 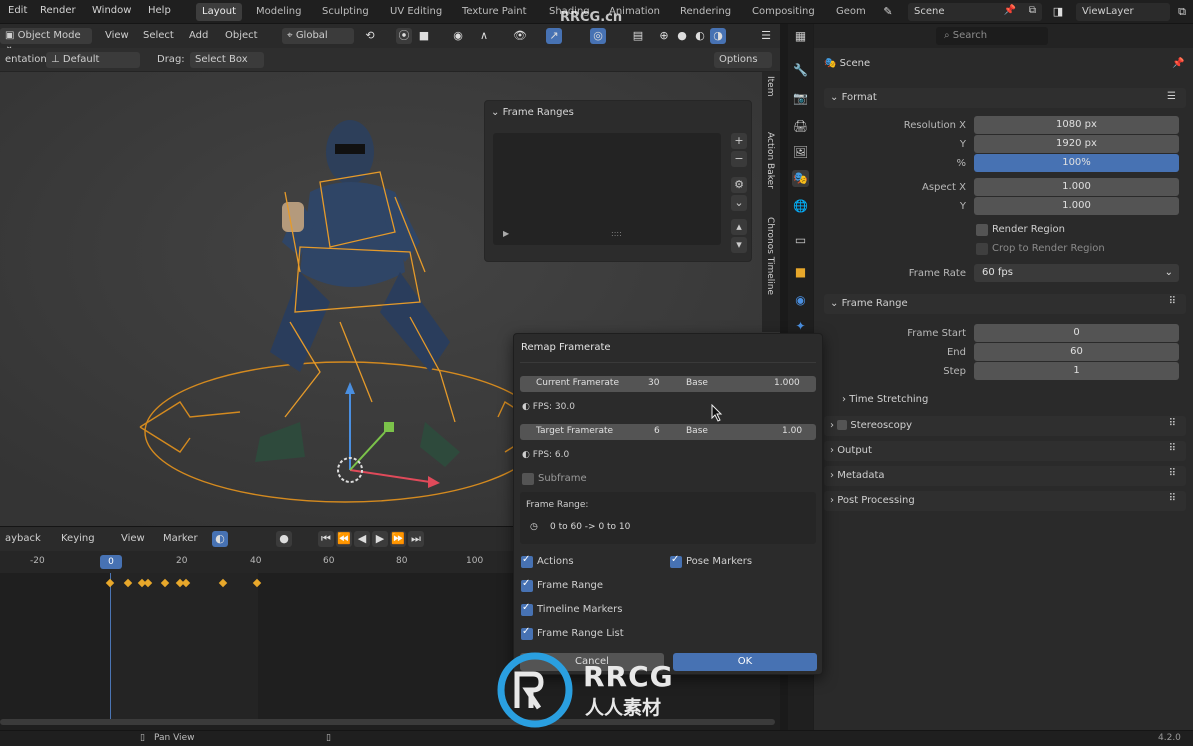 I want to click on rendered-shading-icon: ◑, so click(x=718, y=36).